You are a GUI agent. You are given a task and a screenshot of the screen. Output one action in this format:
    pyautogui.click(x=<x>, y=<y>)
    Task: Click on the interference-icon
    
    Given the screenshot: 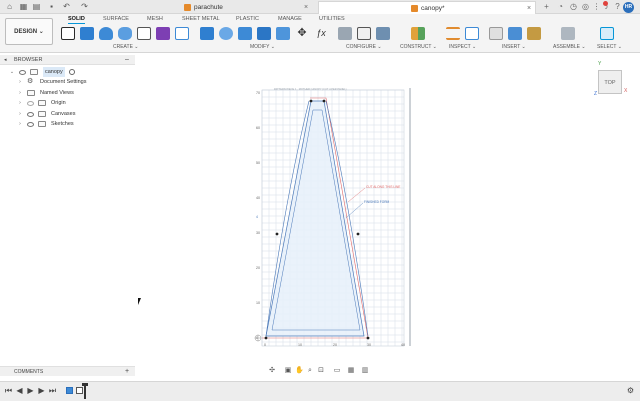 What is the action you would take?
    pyautogui.click(x=472, y=33)
    